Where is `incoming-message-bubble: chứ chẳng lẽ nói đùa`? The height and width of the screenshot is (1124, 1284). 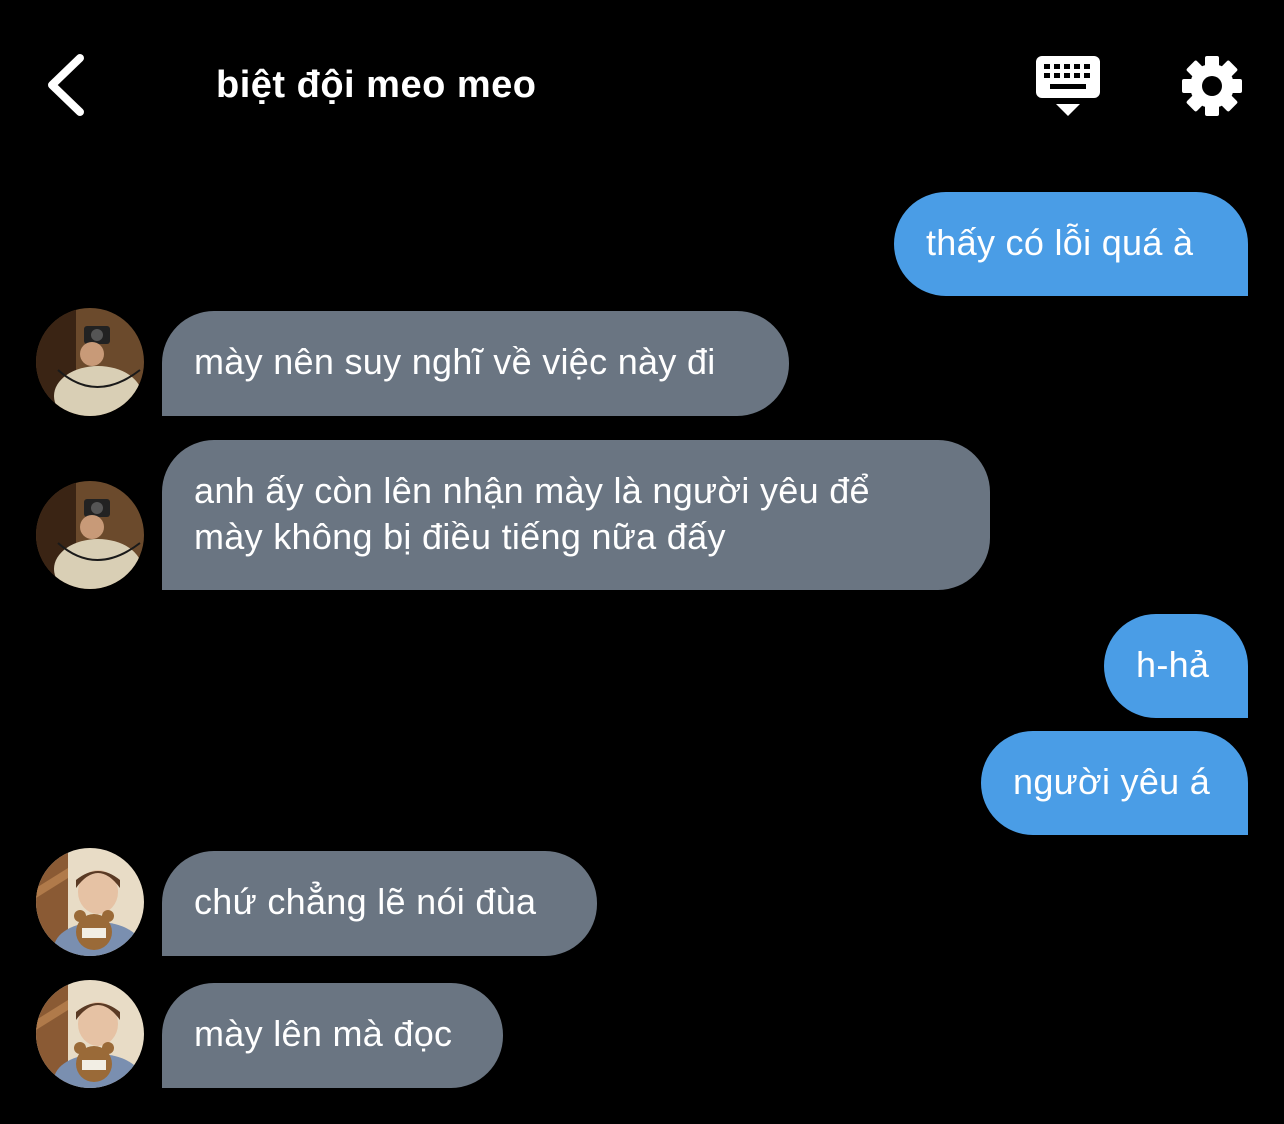 incoming-message-bubble: chứ chẳng lẽ nói đùa is located at coordinates (379, 903).